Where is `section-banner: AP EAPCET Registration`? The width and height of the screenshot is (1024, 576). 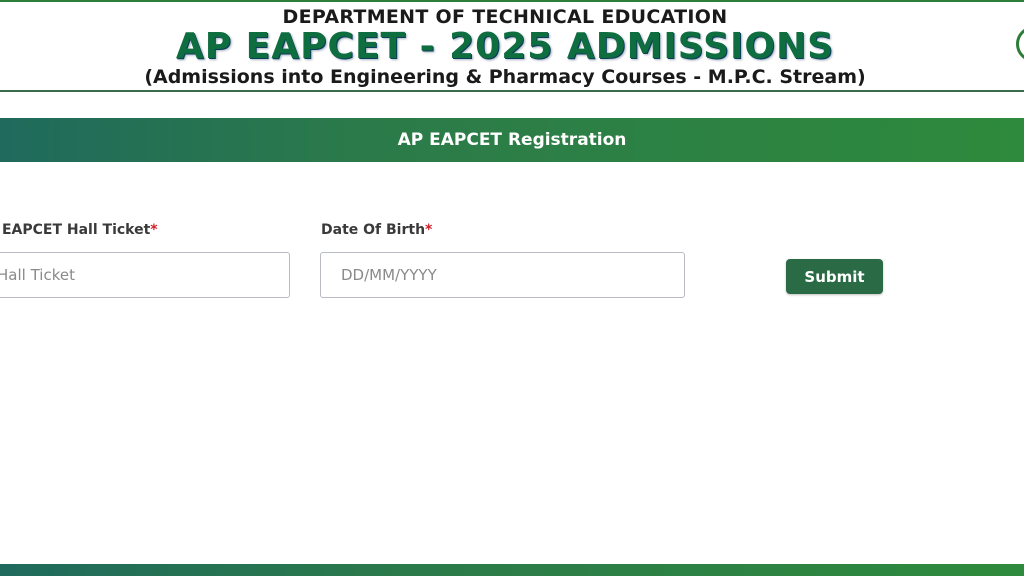
section-banner: AP EAPCET Registration is located at coordinates (512, 140).